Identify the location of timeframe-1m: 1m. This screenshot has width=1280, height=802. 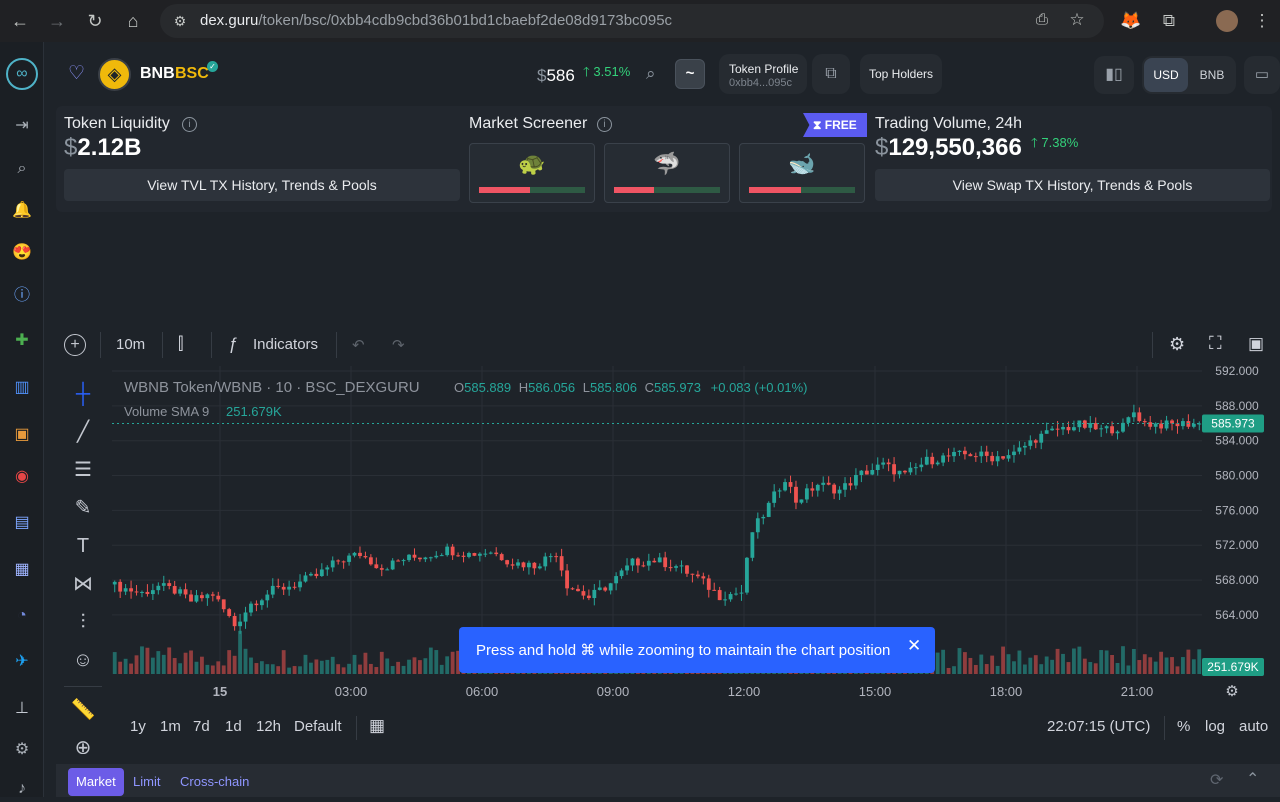
(170, 726).